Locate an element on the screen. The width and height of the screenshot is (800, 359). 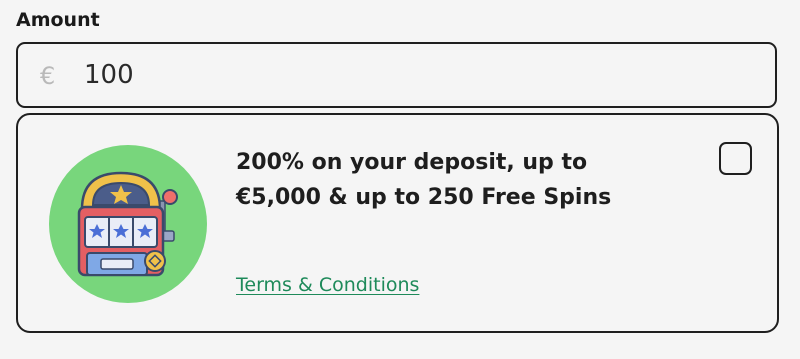
bonus-title-line-1: 200% on your deposit, up to is located at coordinates (412, 162).